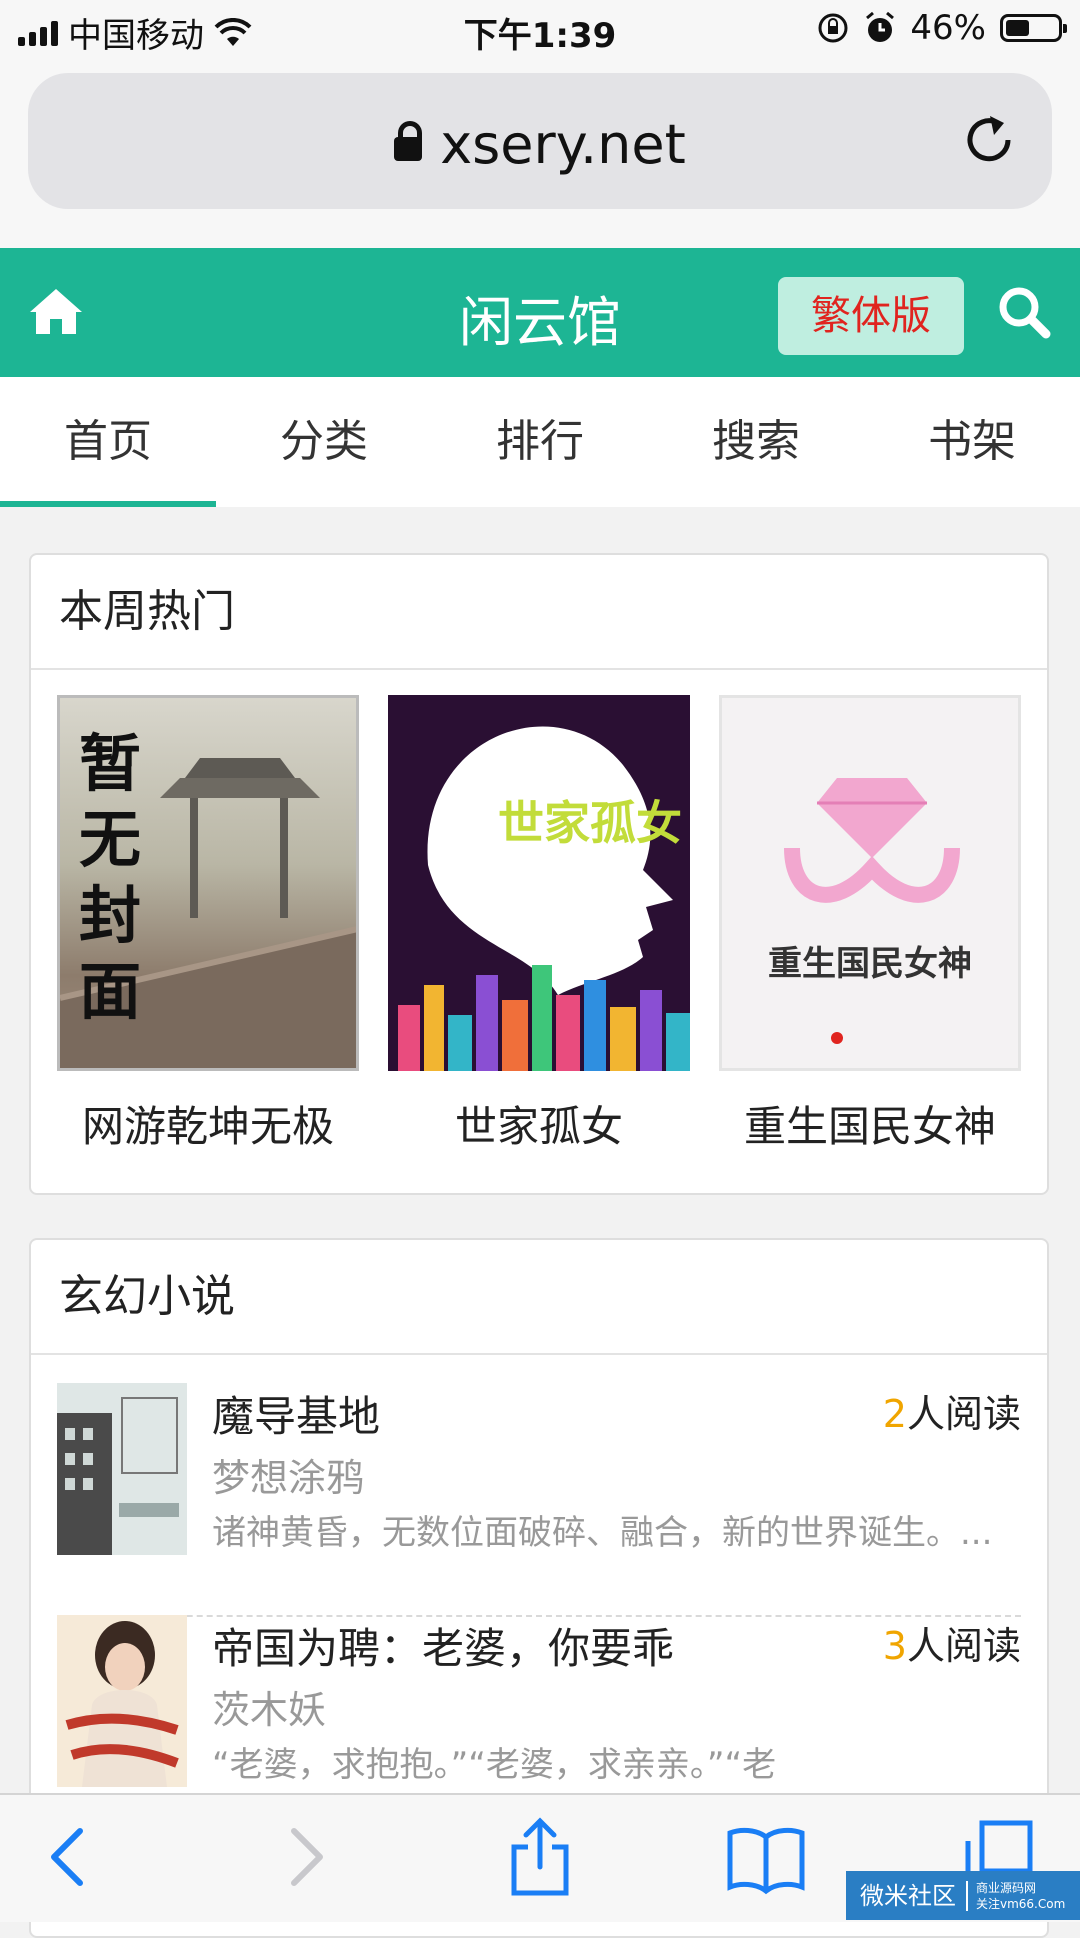  What do you see at coordinates (894, 1646) in the screenshot?
I see `read-count-number: 3` at bounding box center [894, 1646].